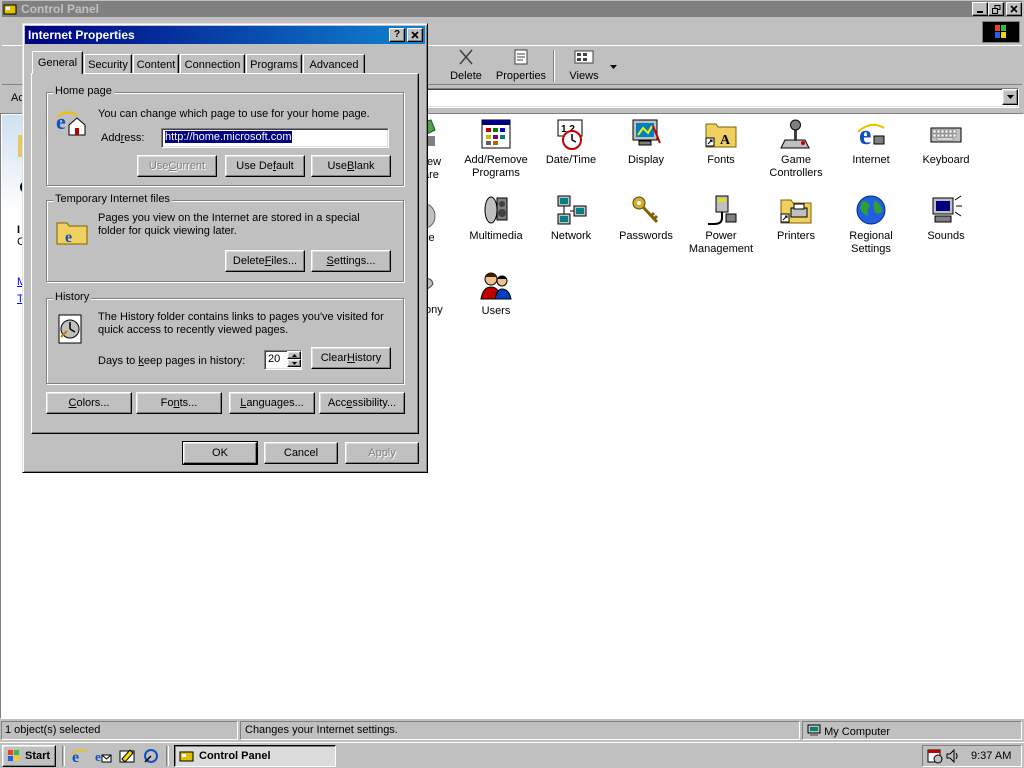 The image size is (1024, 768). Describe the element at coordinates (334, 64) in the screenshot. I see `tab-advanced: Advanced` at that location.